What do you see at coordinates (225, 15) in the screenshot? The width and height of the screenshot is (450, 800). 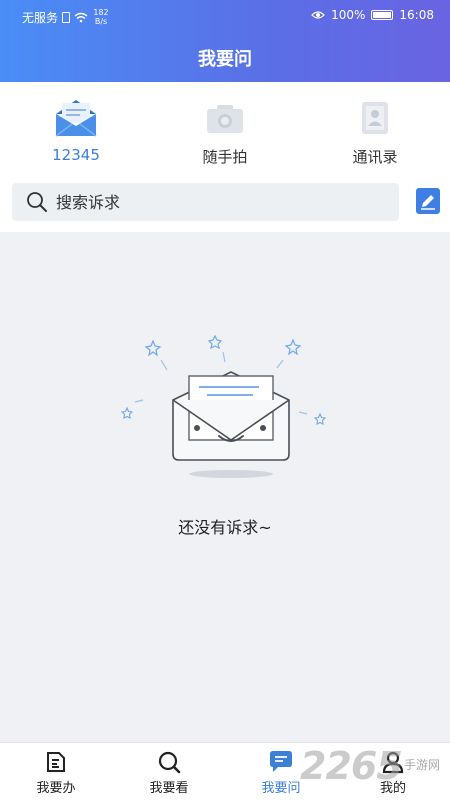 I see `status-bar: 无服务 182 B/s 100% 16:08` at bounding box center [225, 15].